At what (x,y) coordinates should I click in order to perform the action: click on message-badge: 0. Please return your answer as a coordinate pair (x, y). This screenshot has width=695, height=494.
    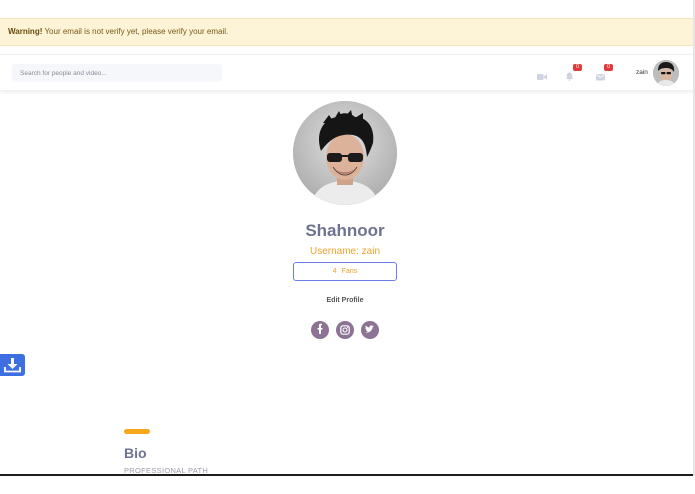
    Looking at the image, I should click on (608, 67).